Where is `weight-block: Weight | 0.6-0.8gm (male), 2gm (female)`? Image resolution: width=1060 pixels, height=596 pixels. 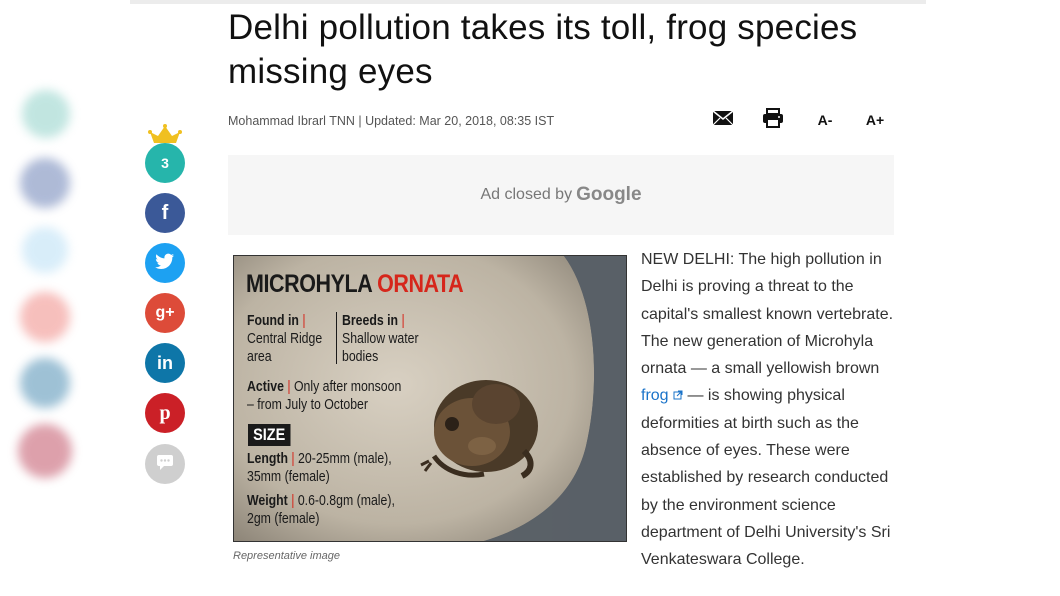 weight-block: Weight | 0.6-0.8gm (male), 2gm (female) is located at coordinates (321, 509).